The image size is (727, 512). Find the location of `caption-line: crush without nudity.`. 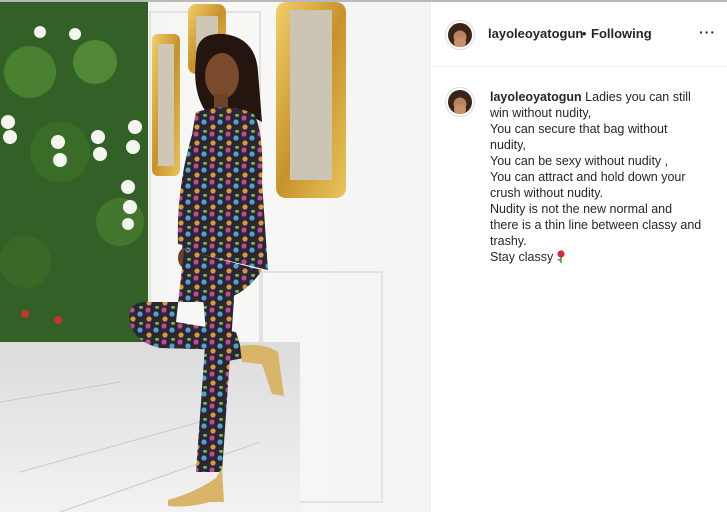

caption-line: crush without nudity. is located at coordinates (547, 193).